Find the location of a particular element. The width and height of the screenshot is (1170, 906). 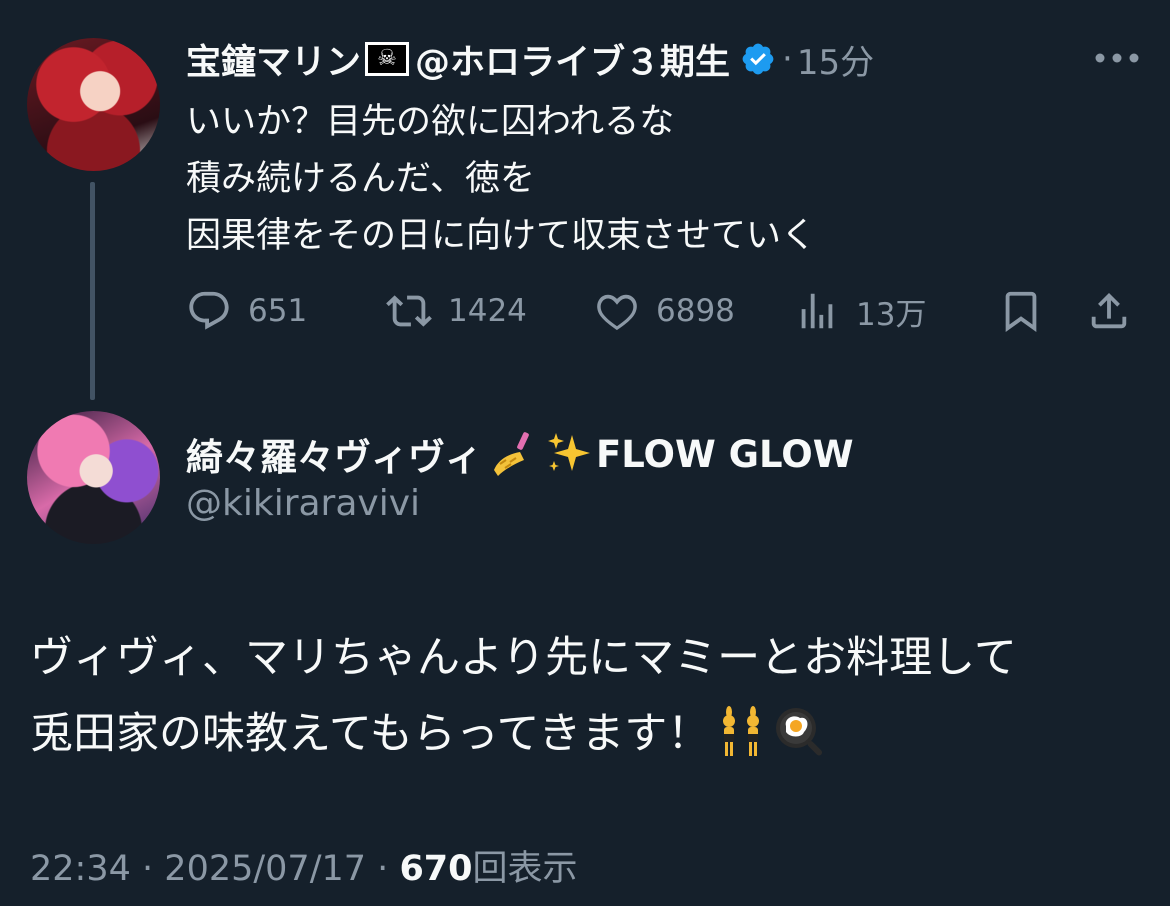

verified-badge-icon is located at coordinates (758, 59).